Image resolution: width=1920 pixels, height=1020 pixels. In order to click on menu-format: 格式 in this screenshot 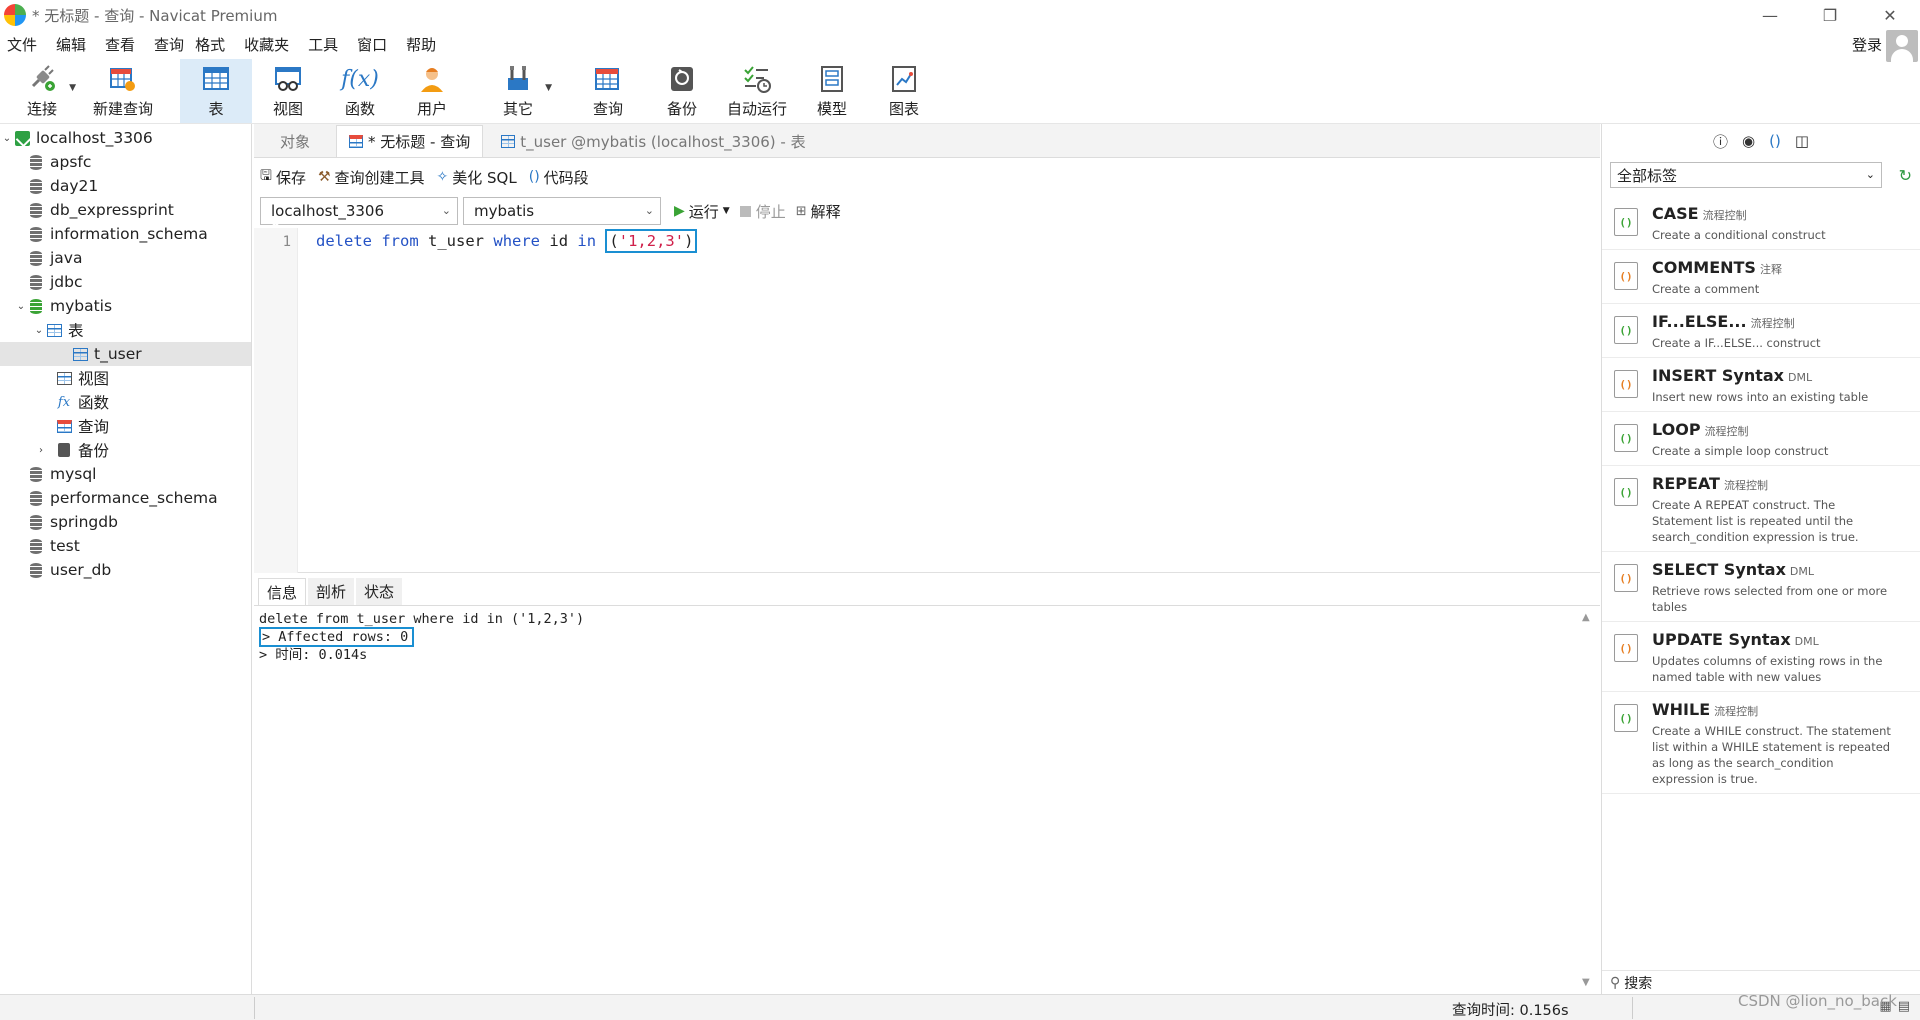, I will do `click(212, 44)`.